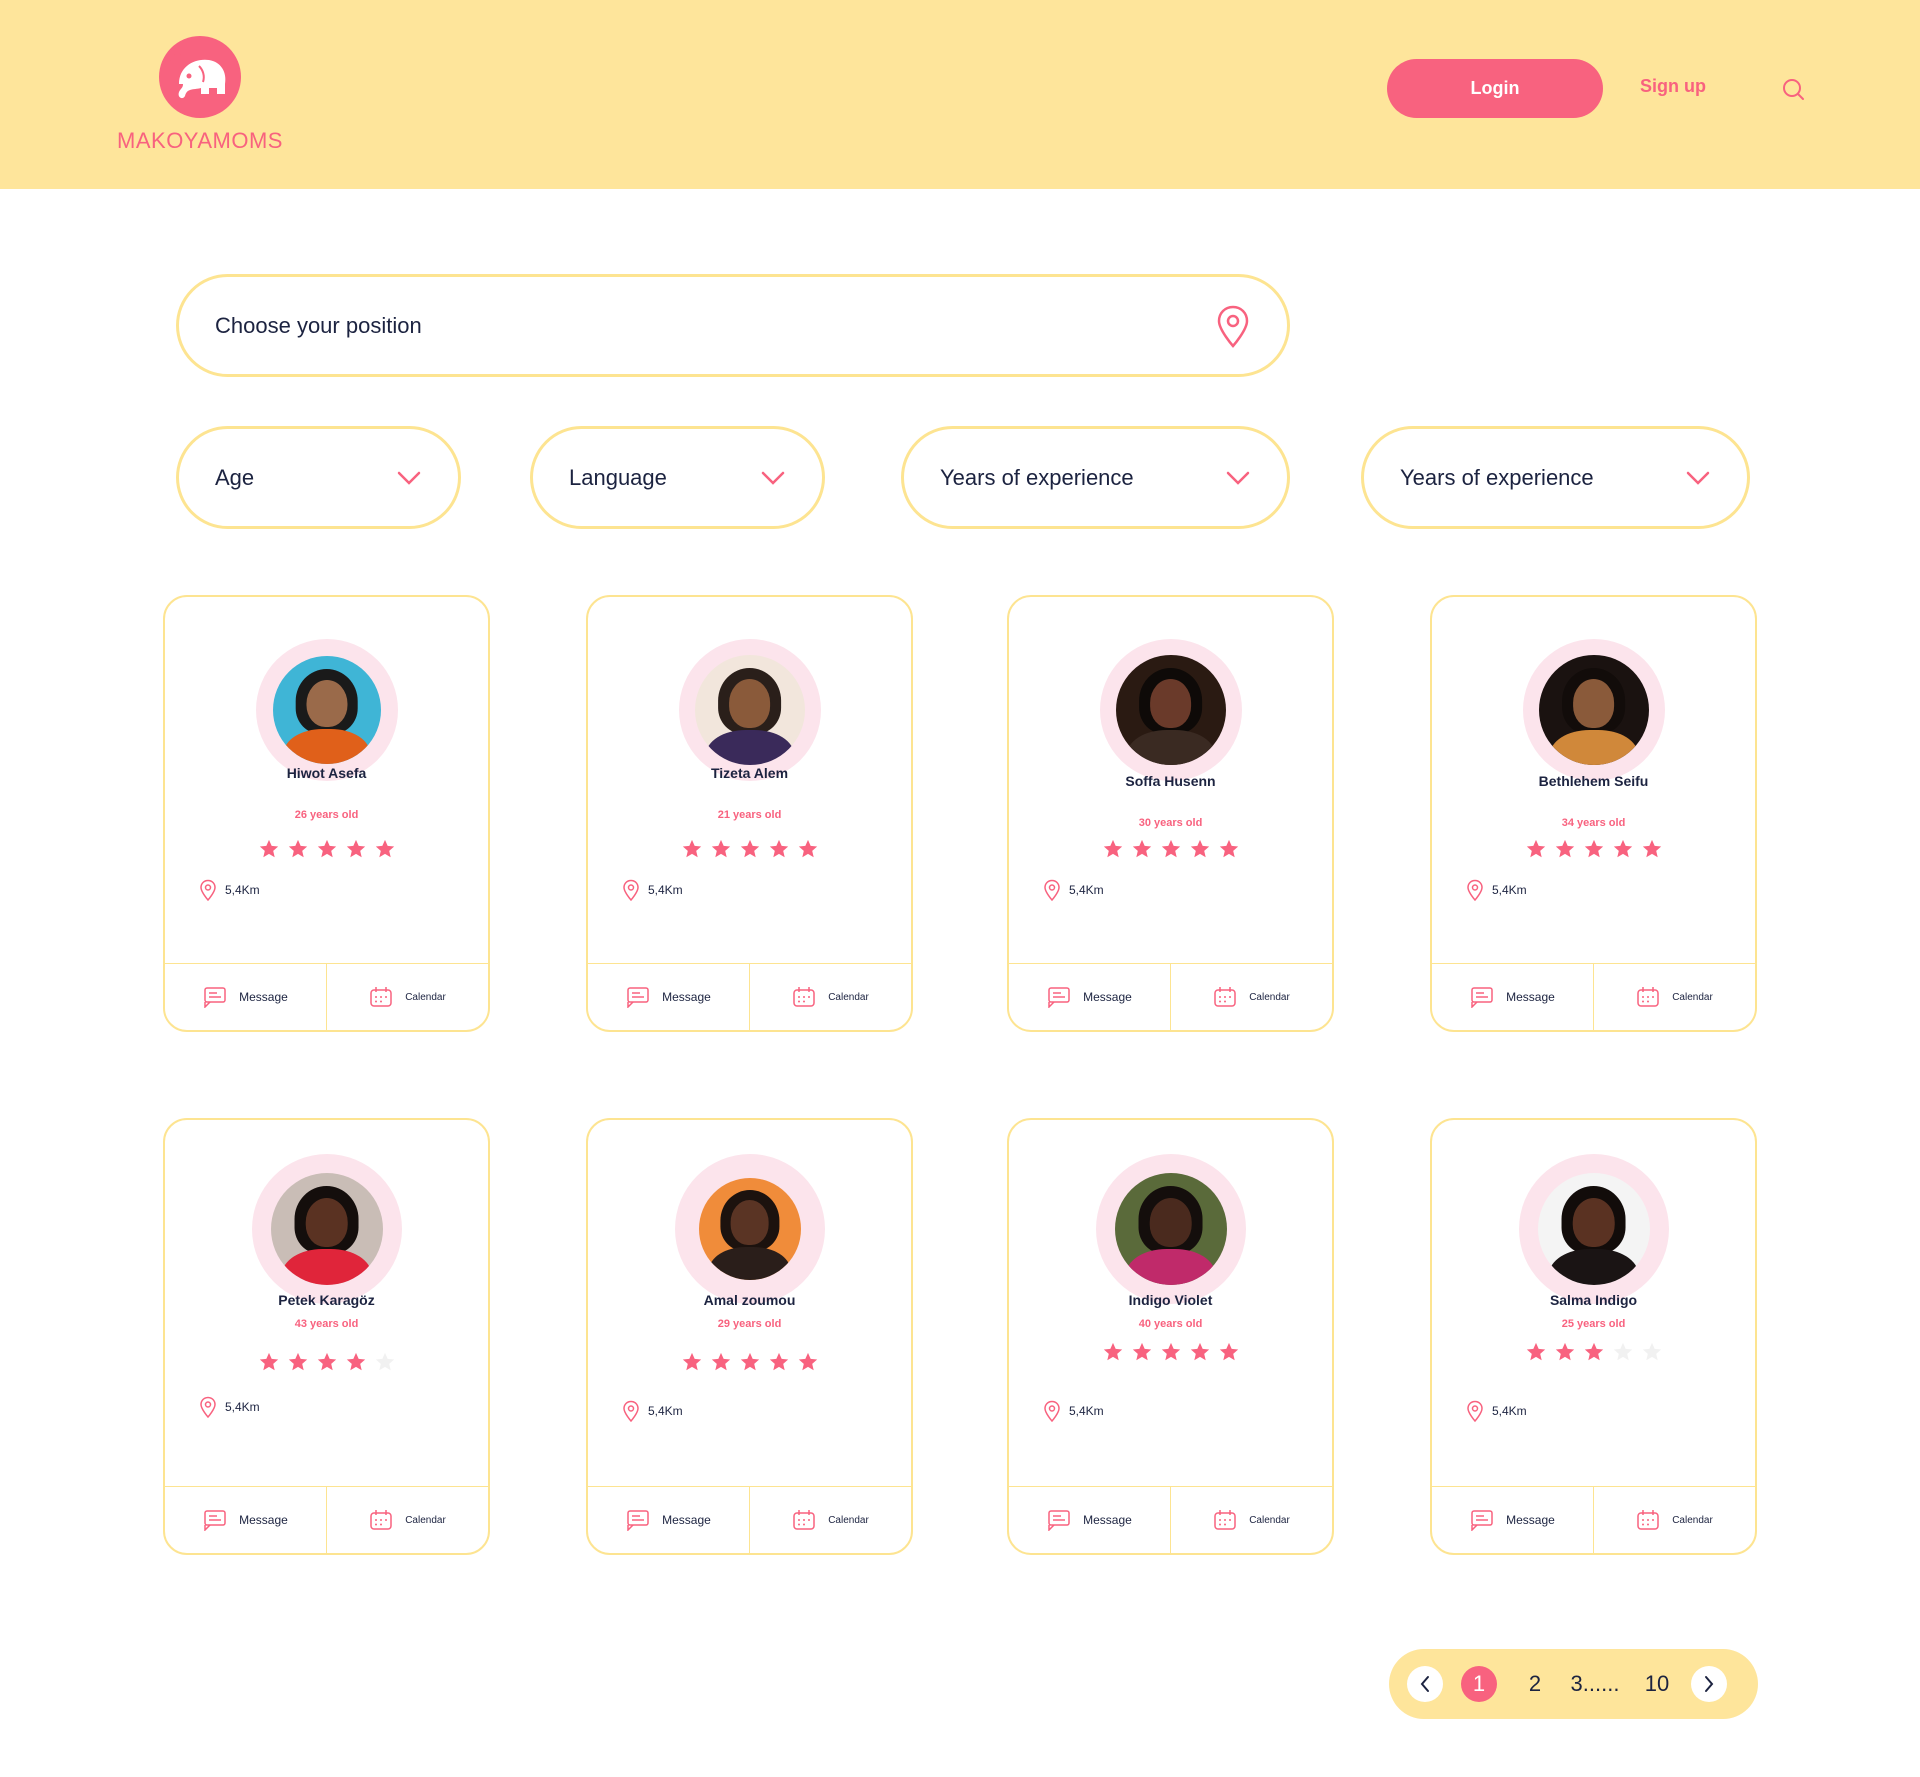 This screenshot has width=1920, height=1777. I want to click on next-page-button, so click(1709, 1684).